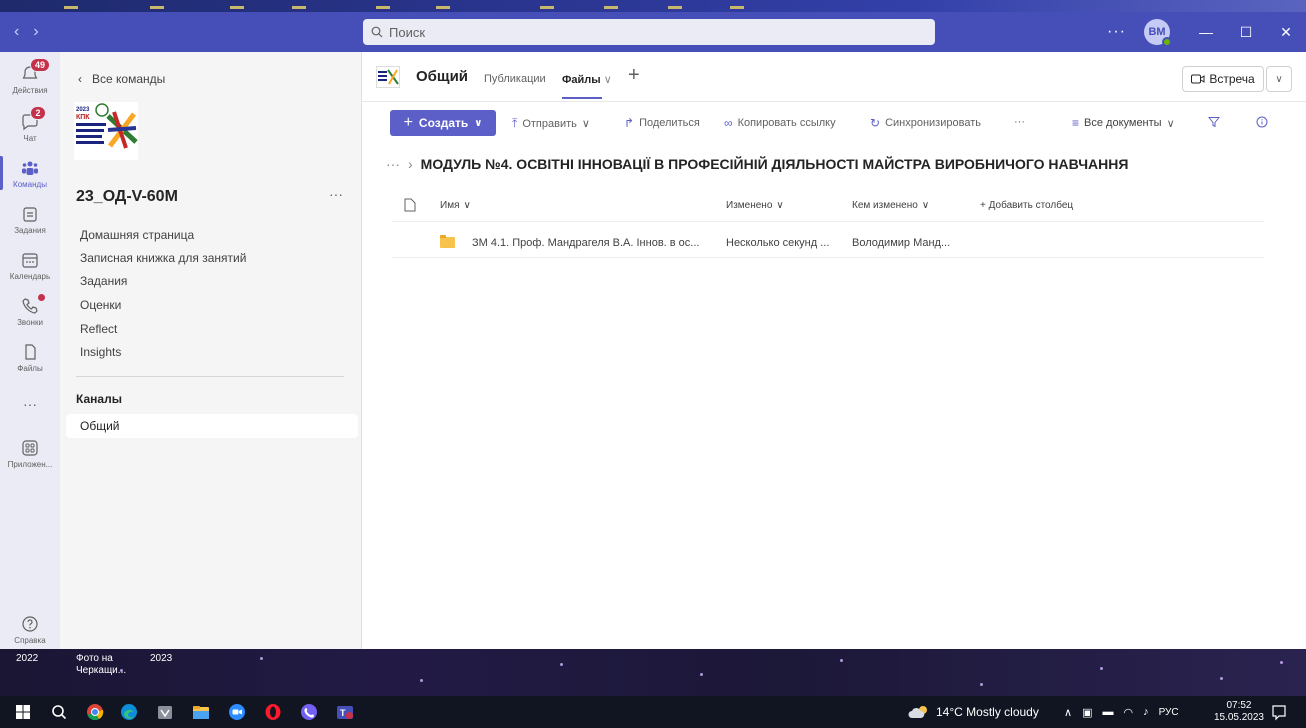 This screenshot has height=728, width=1306. Describe the element at coordinates (1107, 712) in the screenshot. I see `battery-icon: ▬` at that location.